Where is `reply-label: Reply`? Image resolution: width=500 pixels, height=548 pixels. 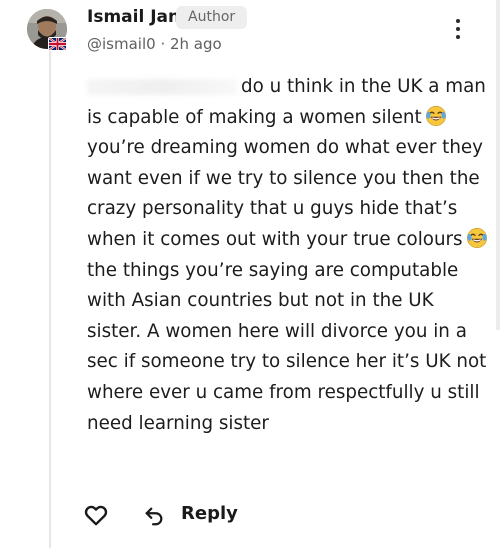
reply-label: Reply is located at coordinates (209, 513).